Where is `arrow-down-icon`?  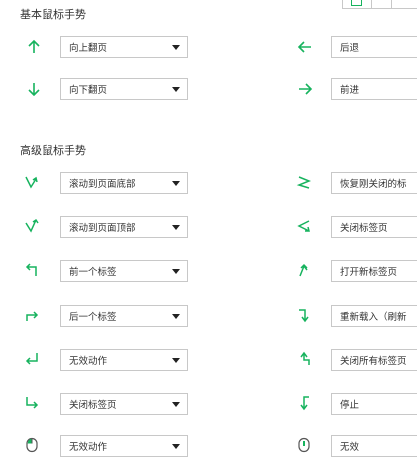 arrow-down-icon is located at coordinates (34, 89).